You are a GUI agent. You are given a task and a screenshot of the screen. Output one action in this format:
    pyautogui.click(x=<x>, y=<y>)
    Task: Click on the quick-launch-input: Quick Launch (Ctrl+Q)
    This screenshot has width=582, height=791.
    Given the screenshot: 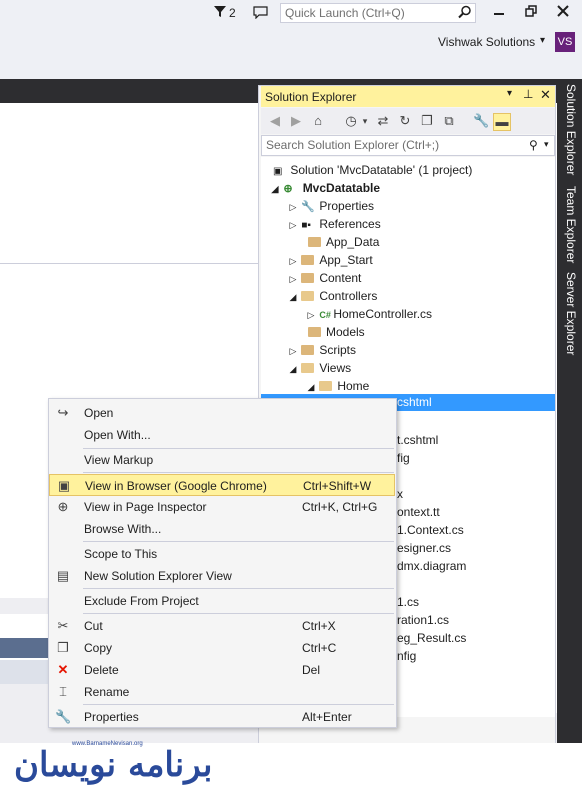 What is the action you would take?
    pyautogui.click(x=378, y=13)
    